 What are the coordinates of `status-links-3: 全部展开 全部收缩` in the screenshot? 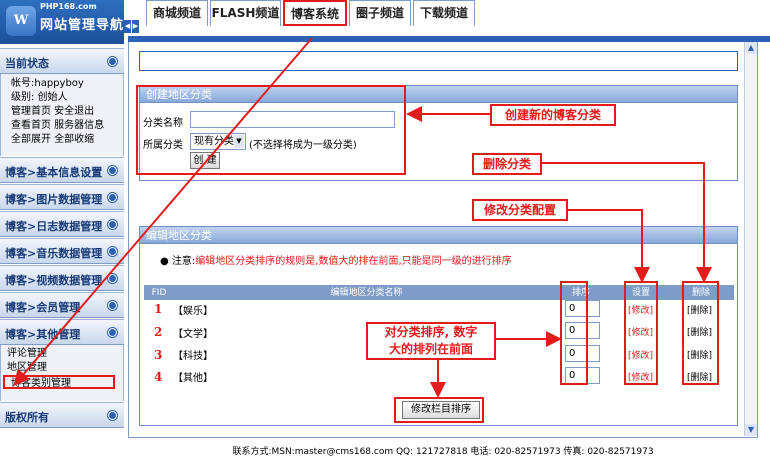 It's located at (62, 140).